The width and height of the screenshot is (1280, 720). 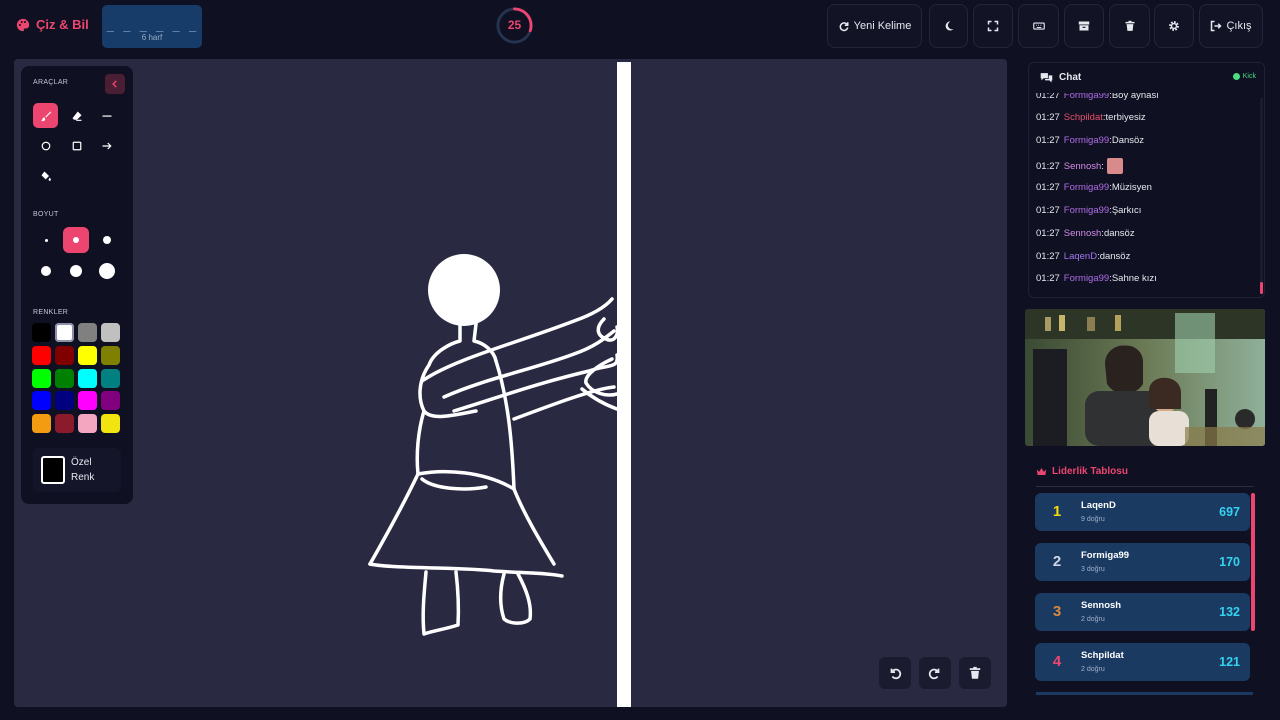 I want to click on webcam-feed, so click(x=1145, y=377).